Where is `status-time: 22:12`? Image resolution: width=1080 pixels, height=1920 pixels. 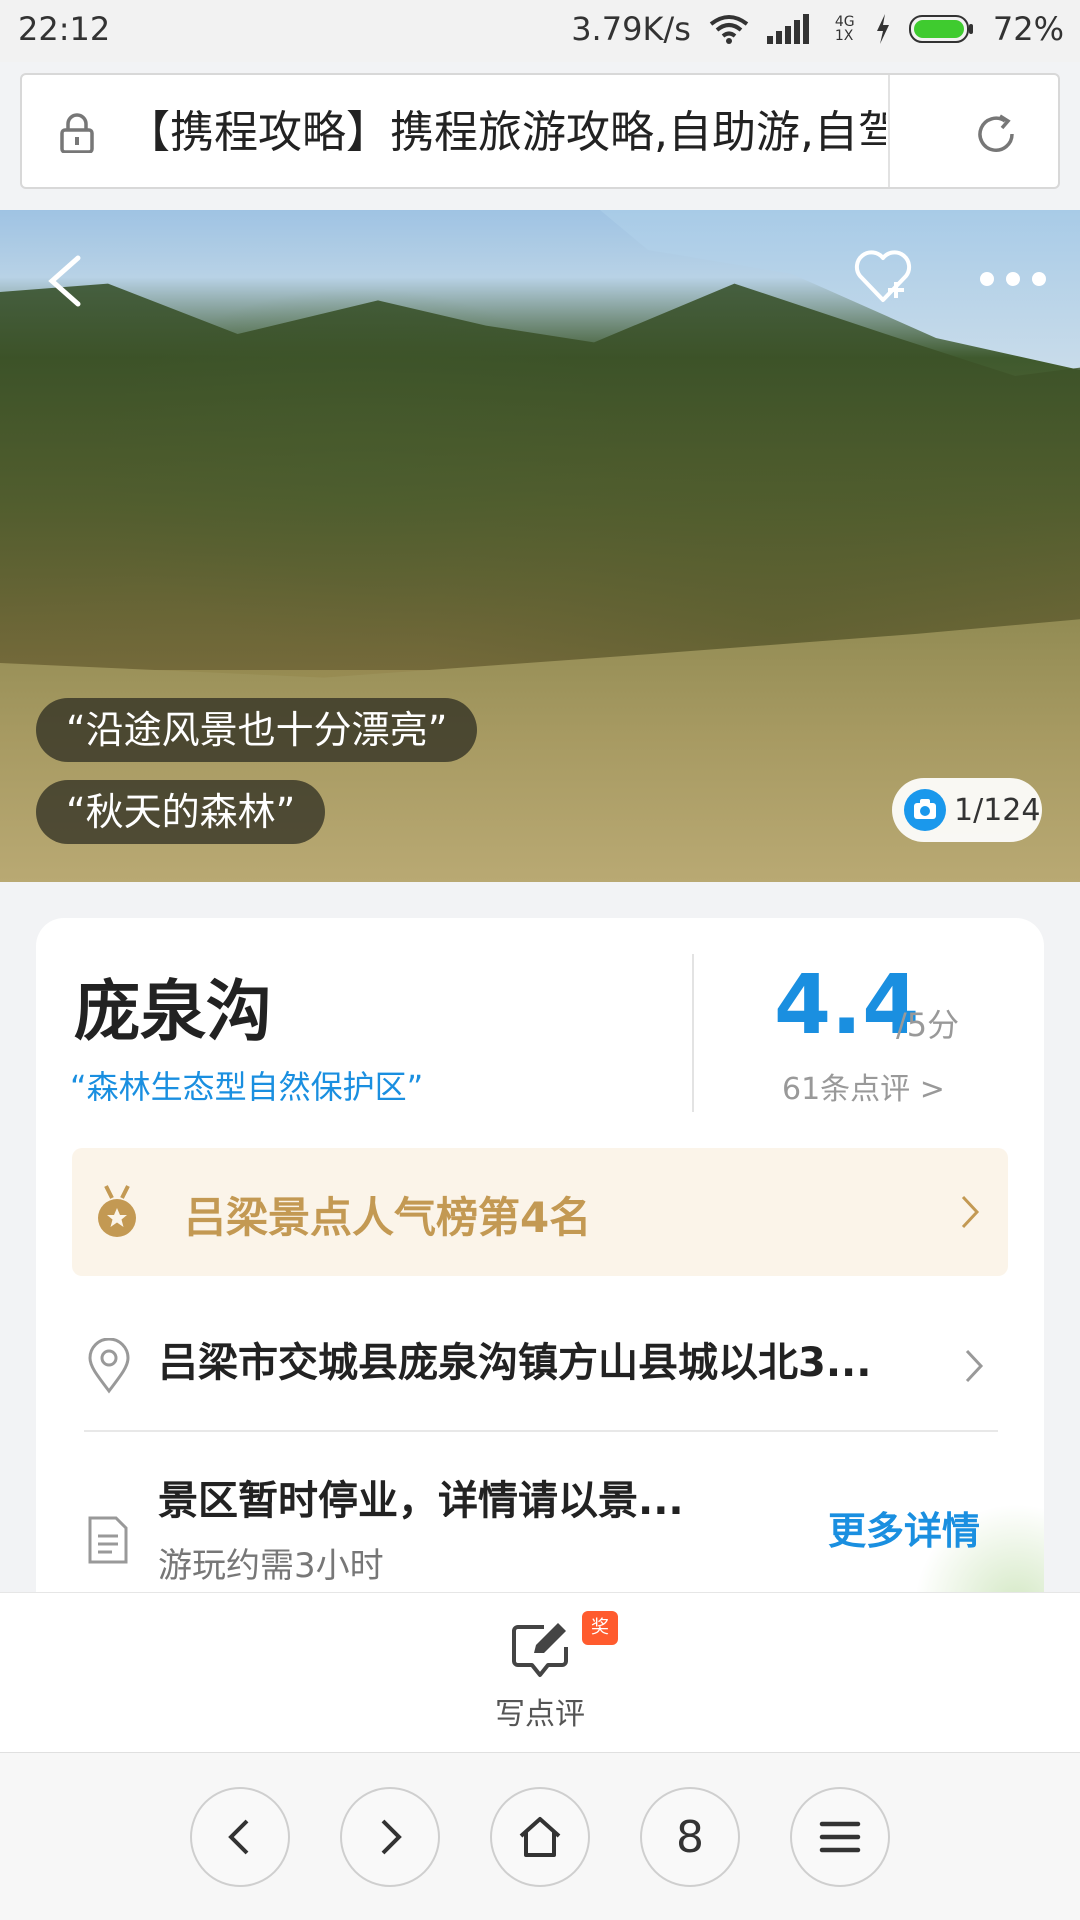 status-time: 22:12 is located at coordinates (64, 29).